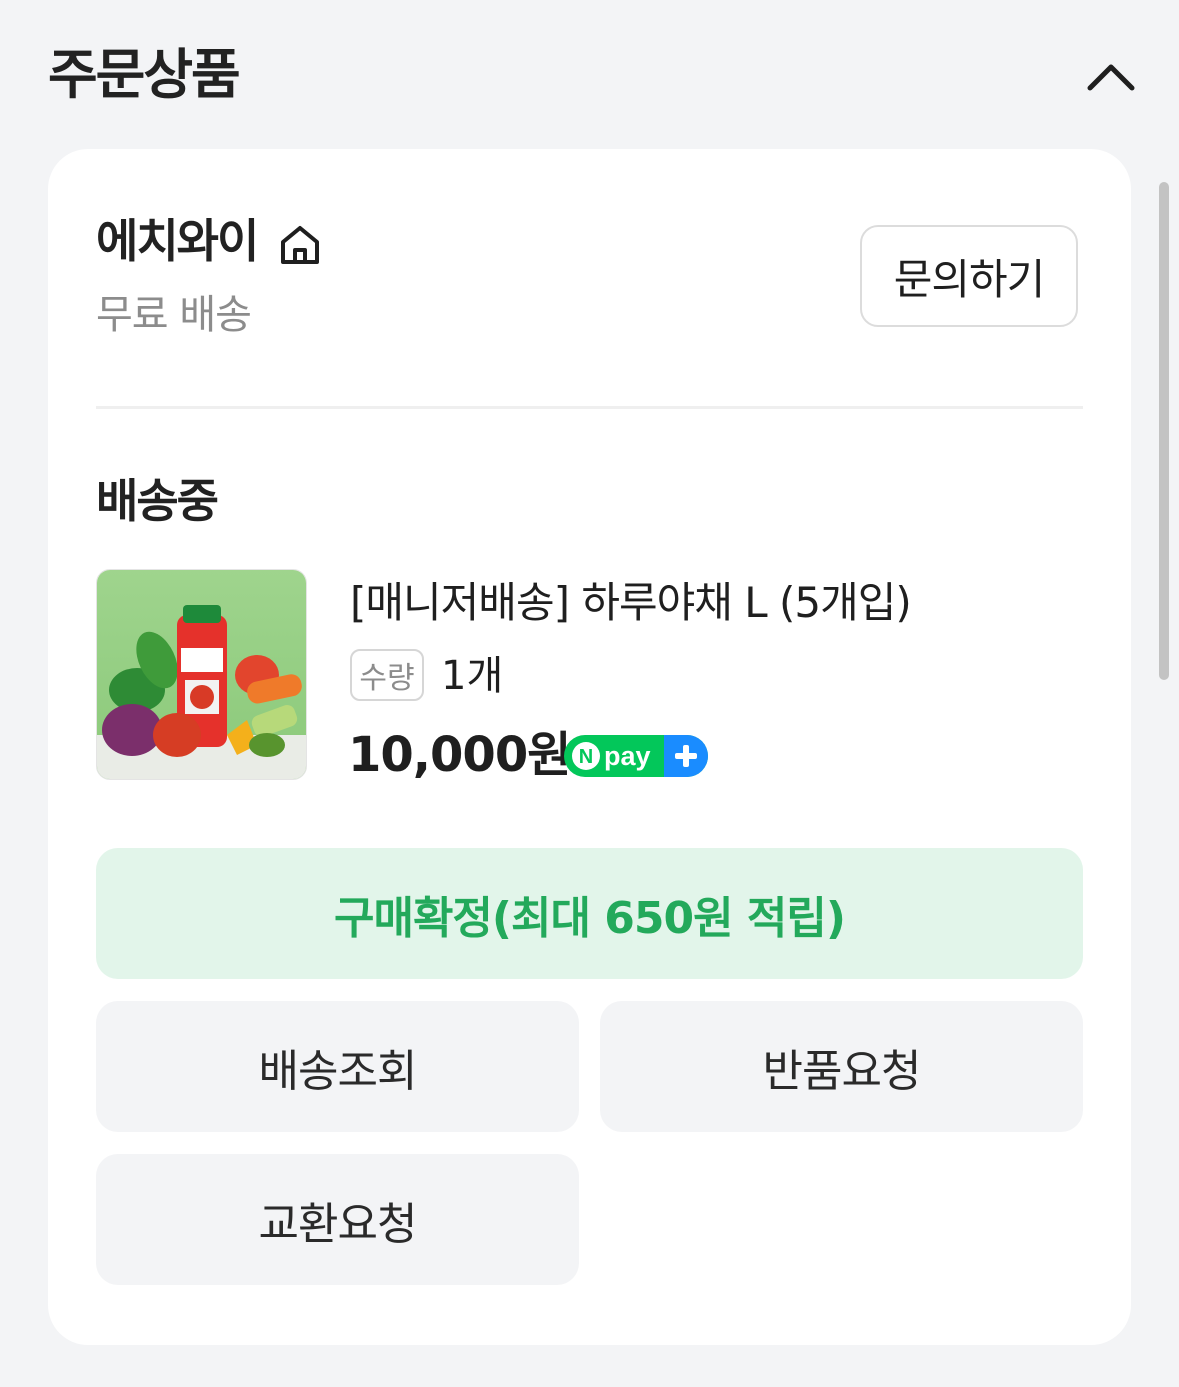 The width and height of the screenshot is (1179, 1387). I want to click on divider, so click(589, 407).